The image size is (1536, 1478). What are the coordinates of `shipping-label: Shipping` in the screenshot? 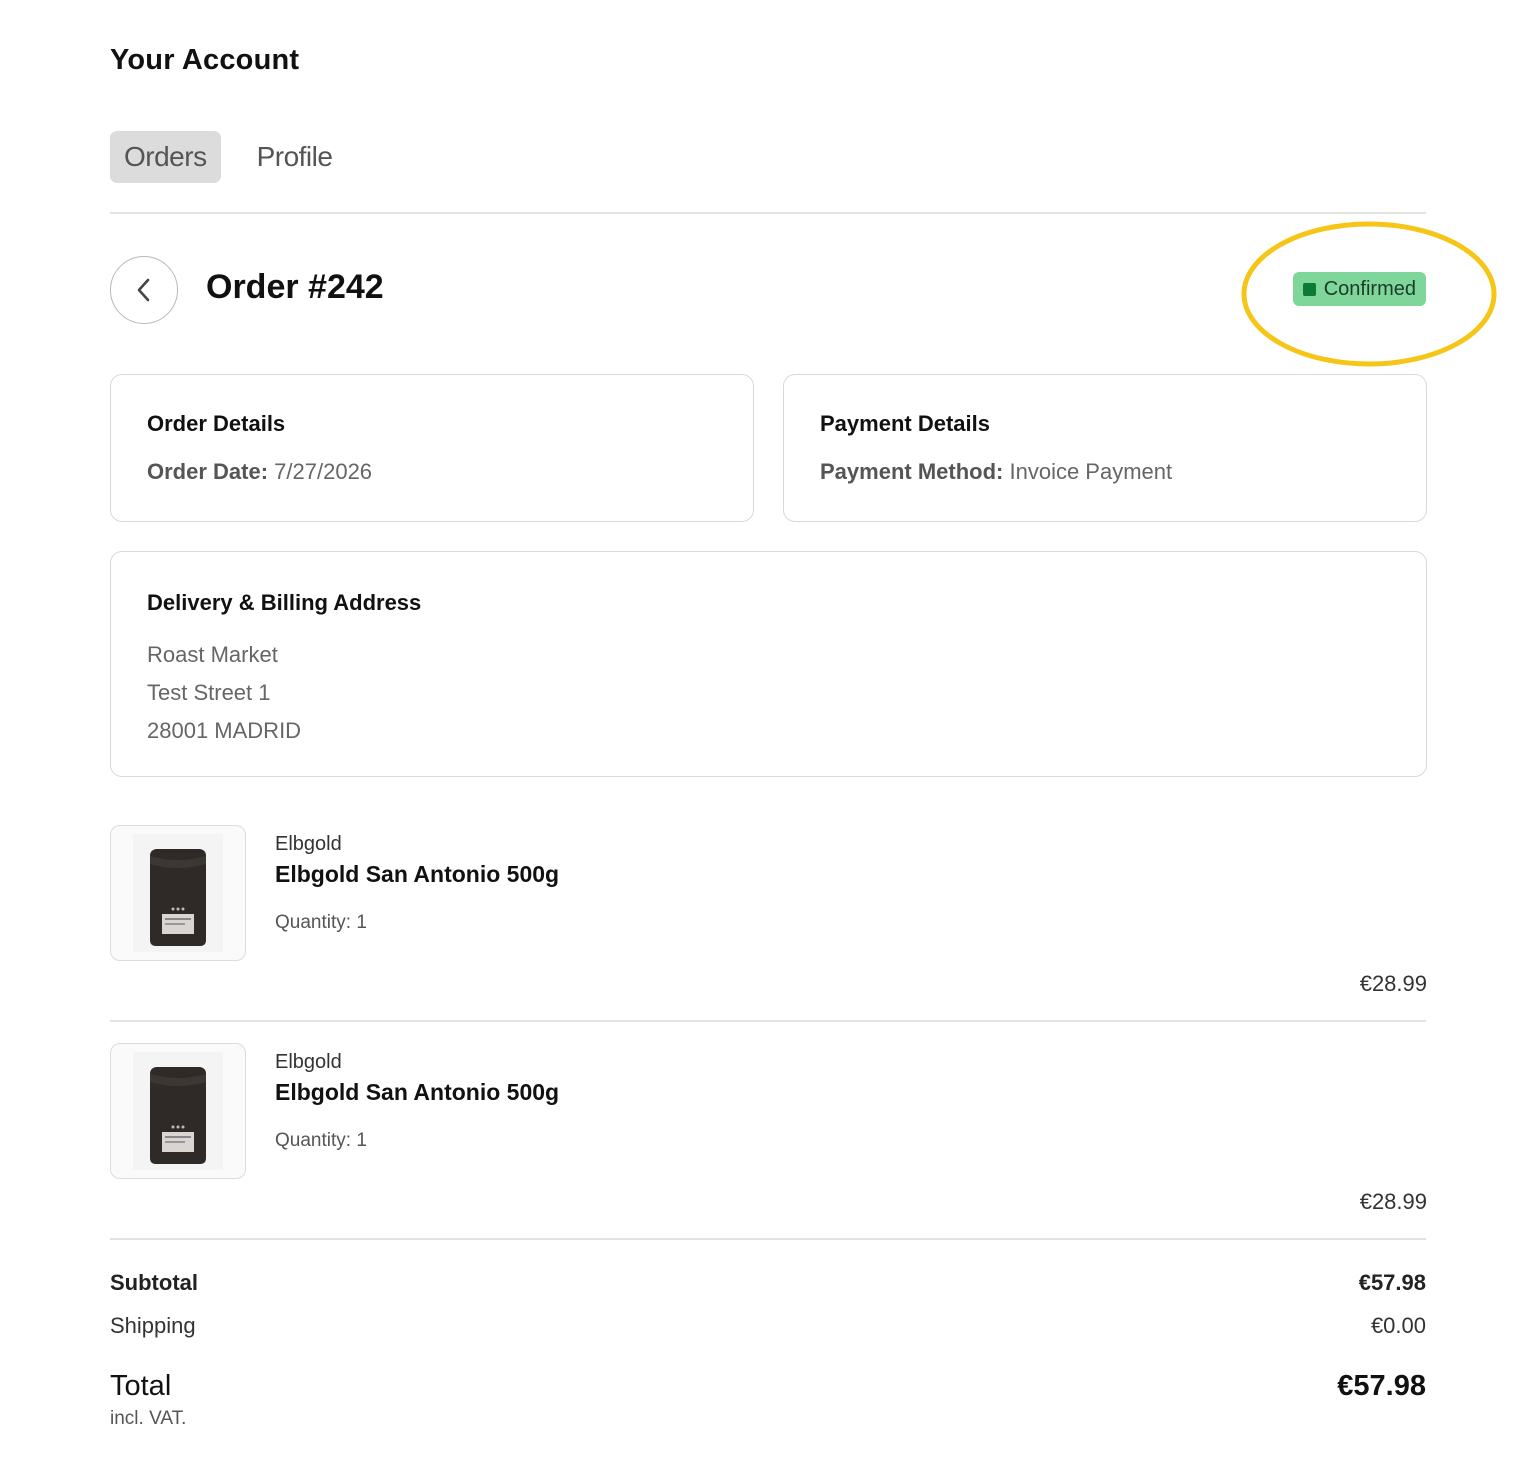 It's located at (153, 1325).